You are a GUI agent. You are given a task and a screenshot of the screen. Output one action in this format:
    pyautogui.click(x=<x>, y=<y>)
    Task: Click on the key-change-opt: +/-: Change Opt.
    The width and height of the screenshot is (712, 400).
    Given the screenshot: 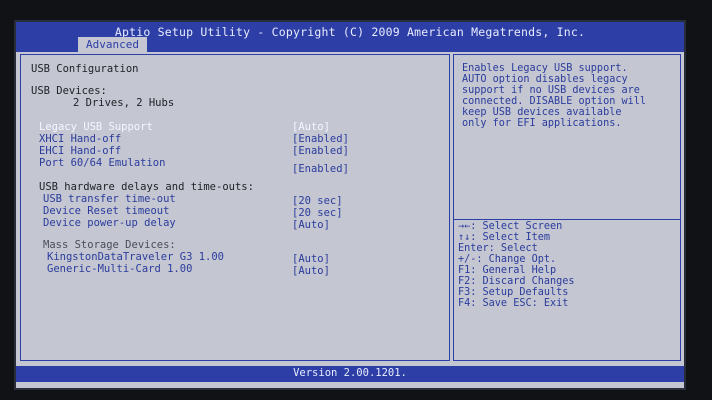 What is the action you would take?
    pyautogui.click(x=507, y=259)
    